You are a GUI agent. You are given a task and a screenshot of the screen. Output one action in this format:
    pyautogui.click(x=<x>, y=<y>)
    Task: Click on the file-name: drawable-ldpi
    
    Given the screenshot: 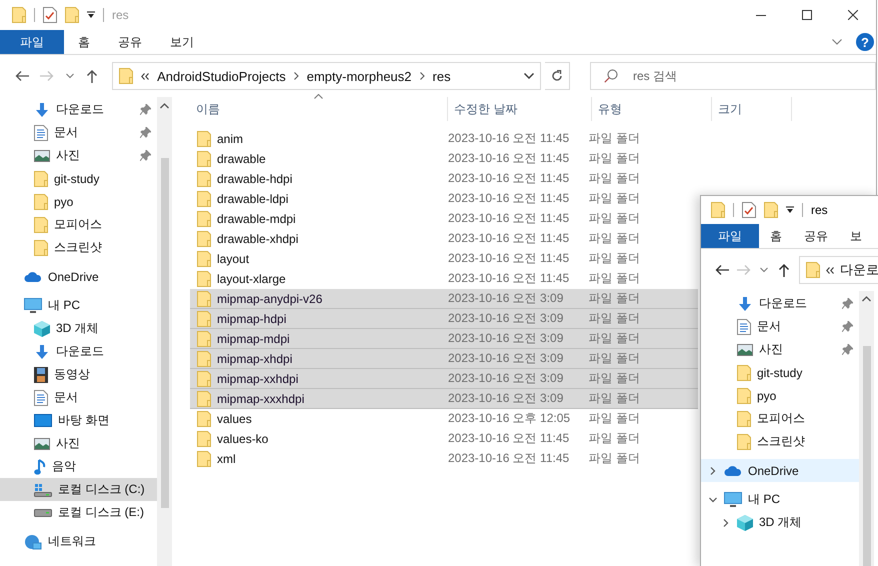 What is the action you would take?
    pyautogui.click(x=252, y=199)
    